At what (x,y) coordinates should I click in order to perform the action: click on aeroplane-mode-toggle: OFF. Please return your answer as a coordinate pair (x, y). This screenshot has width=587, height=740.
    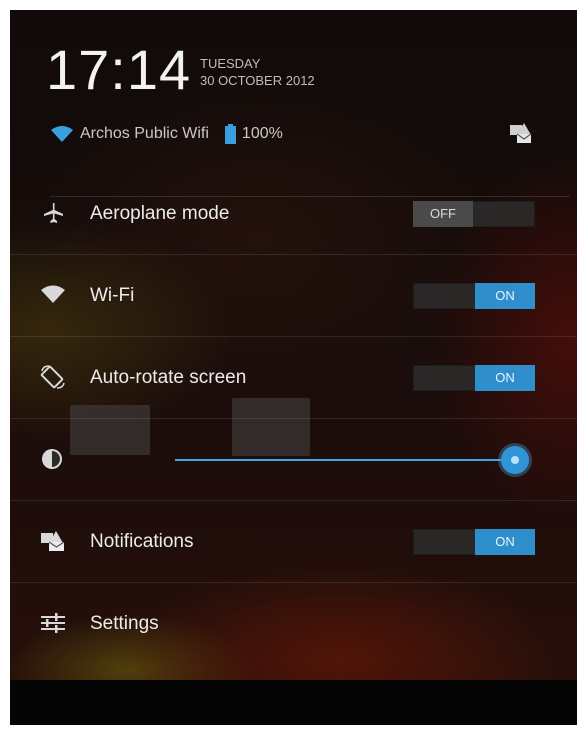
    Looking at the image, I should click on (474, 214).